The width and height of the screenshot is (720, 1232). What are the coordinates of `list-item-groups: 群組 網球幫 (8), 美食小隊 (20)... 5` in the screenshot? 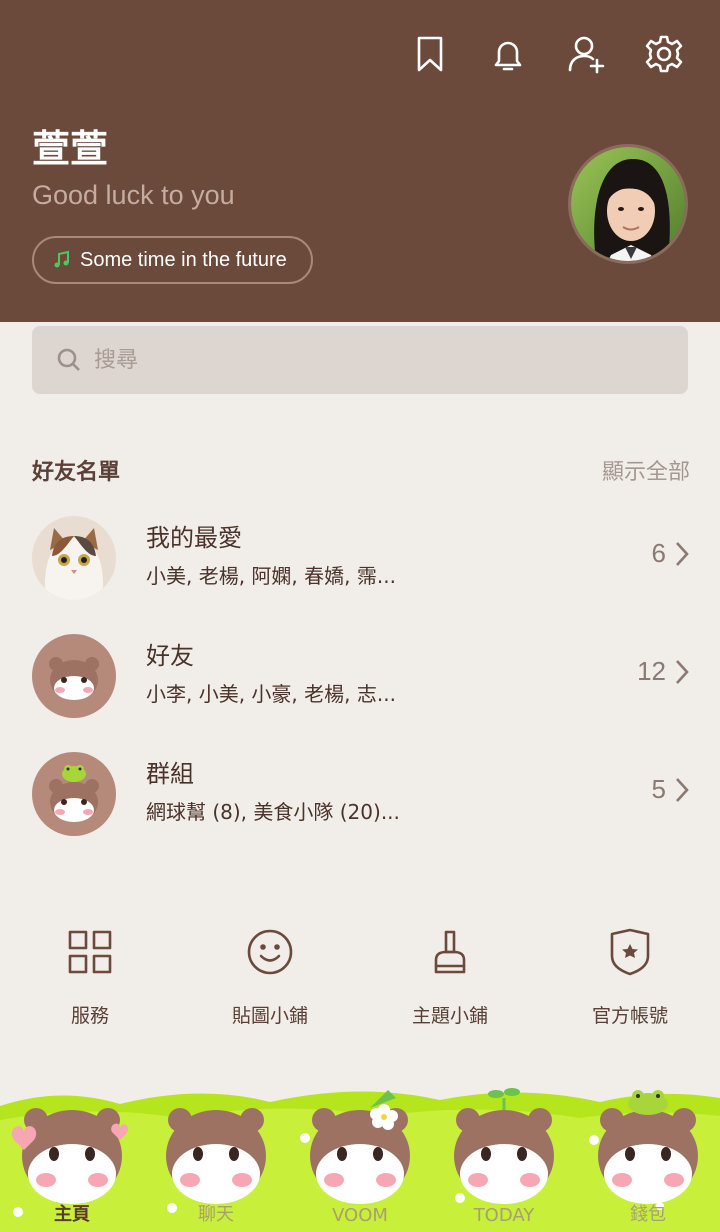 It's located at (360, 794).